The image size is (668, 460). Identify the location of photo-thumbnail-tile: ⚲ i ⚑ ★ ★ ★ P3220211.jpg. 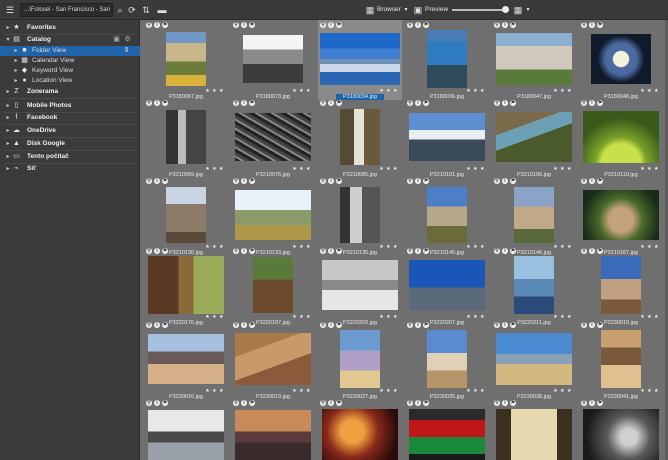
(534, 286).